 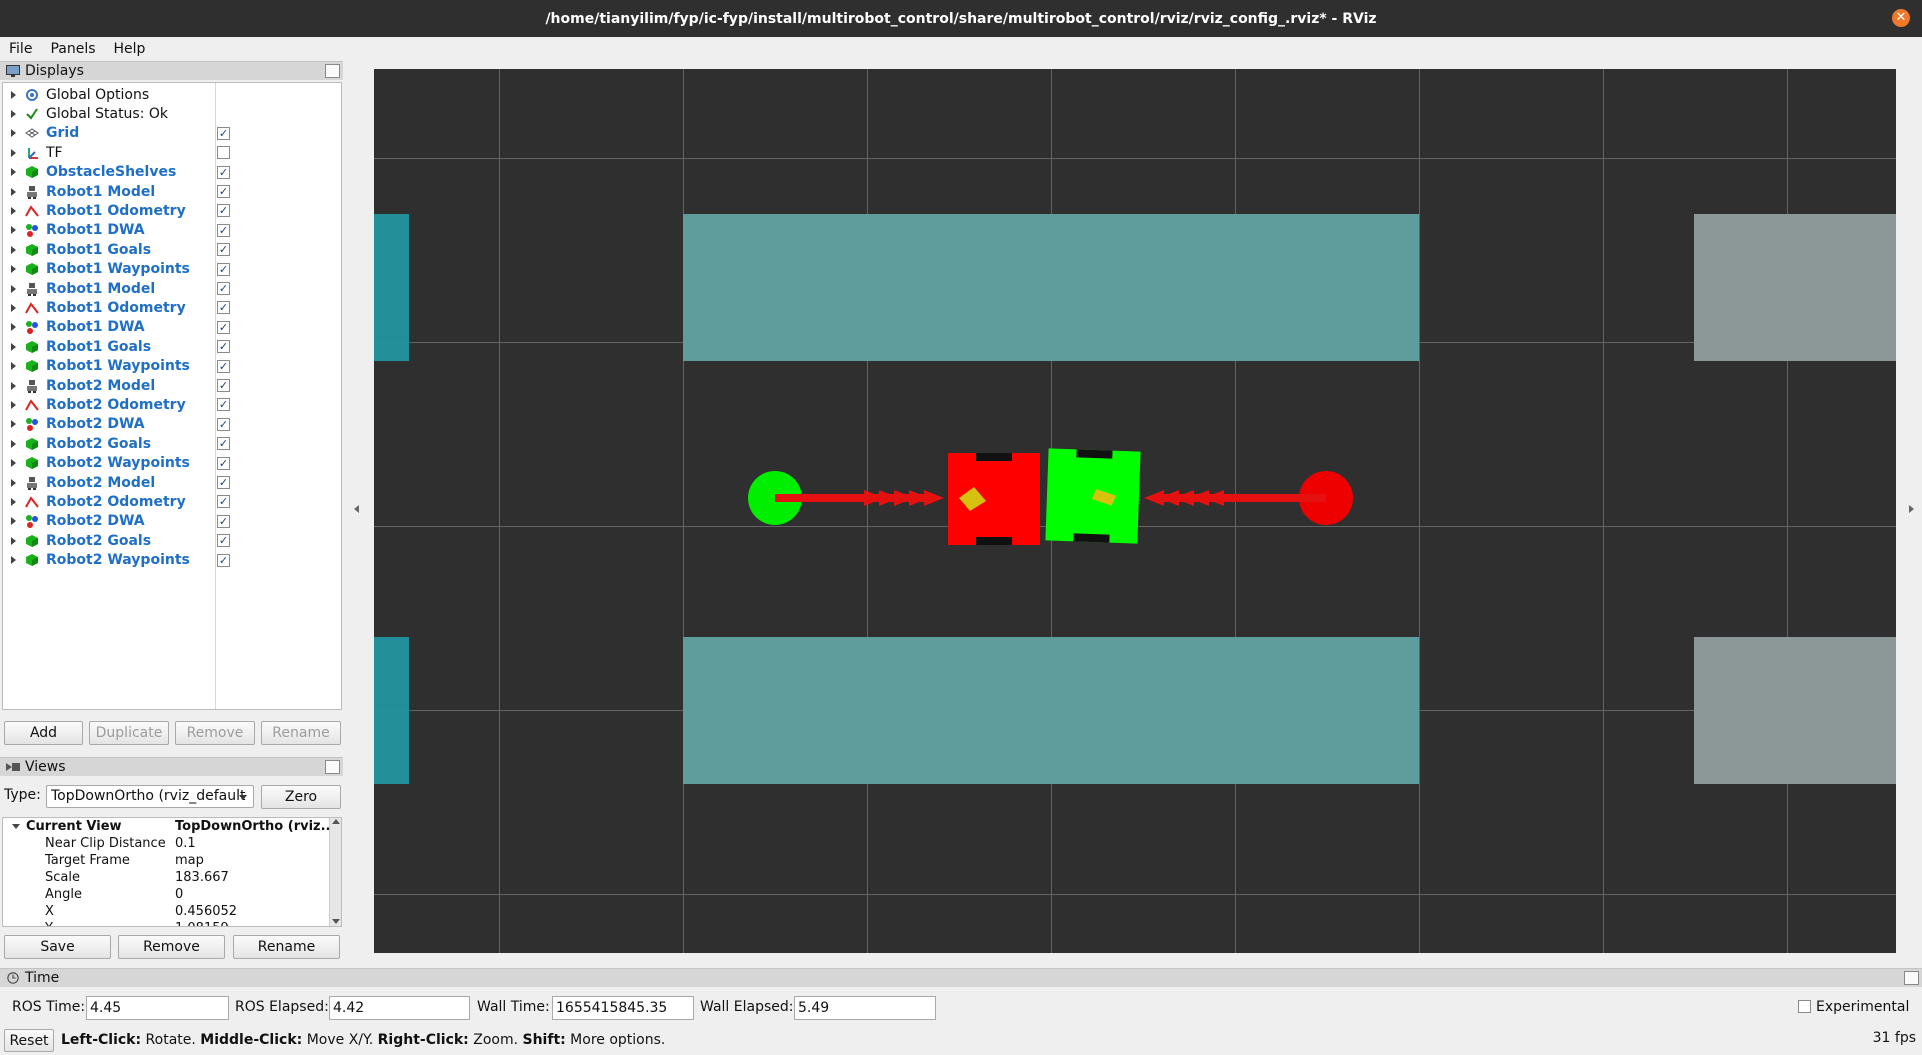 What do you see at coordinates (1804, 1006) in the screenshot?
I see `experimental-checkbox` at bounding box center [1804, 1006].